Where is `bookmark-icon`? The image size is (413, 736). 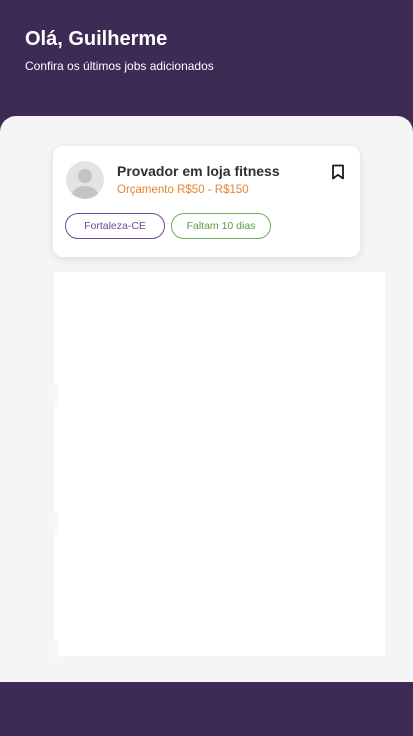 bookmark-icon is located at coordinates (338, 172).